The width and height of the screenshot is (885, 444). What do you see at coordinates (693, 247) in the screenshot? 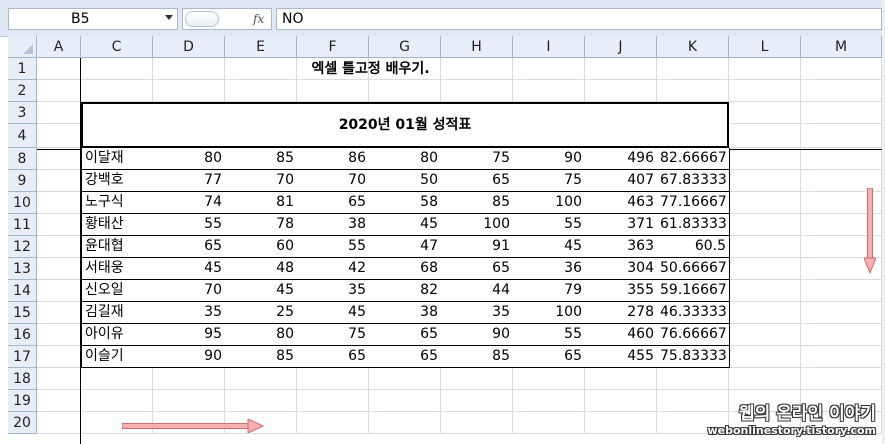
I see `score-cell: 60.5` at bounding box center [693, 247].